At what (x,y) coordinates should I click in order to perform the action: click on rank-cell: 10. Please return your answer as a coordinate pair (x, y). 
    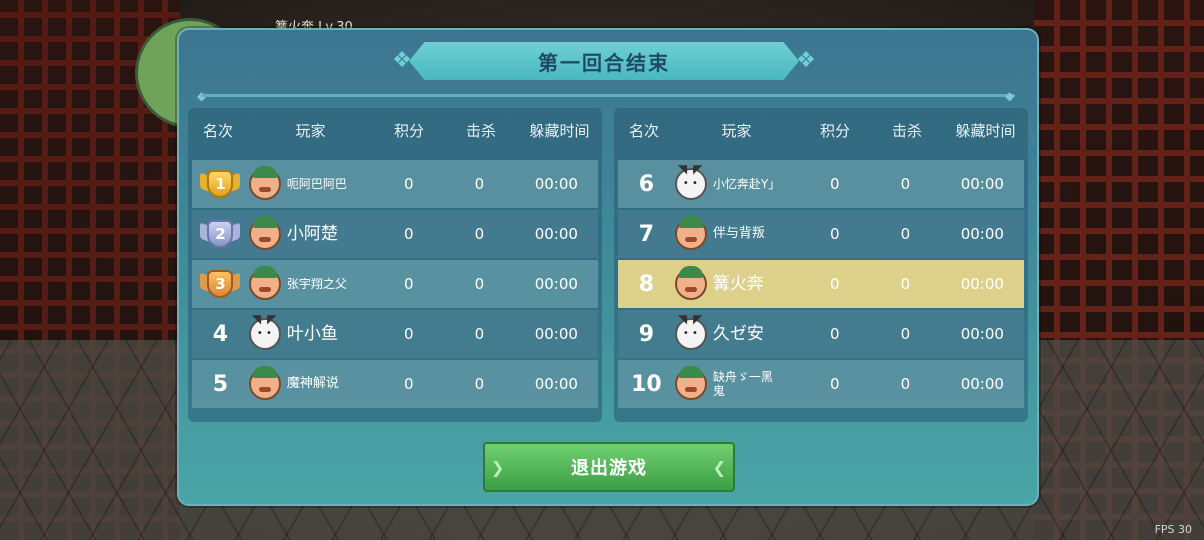
    Looking at the image, I should click on (646, 384).